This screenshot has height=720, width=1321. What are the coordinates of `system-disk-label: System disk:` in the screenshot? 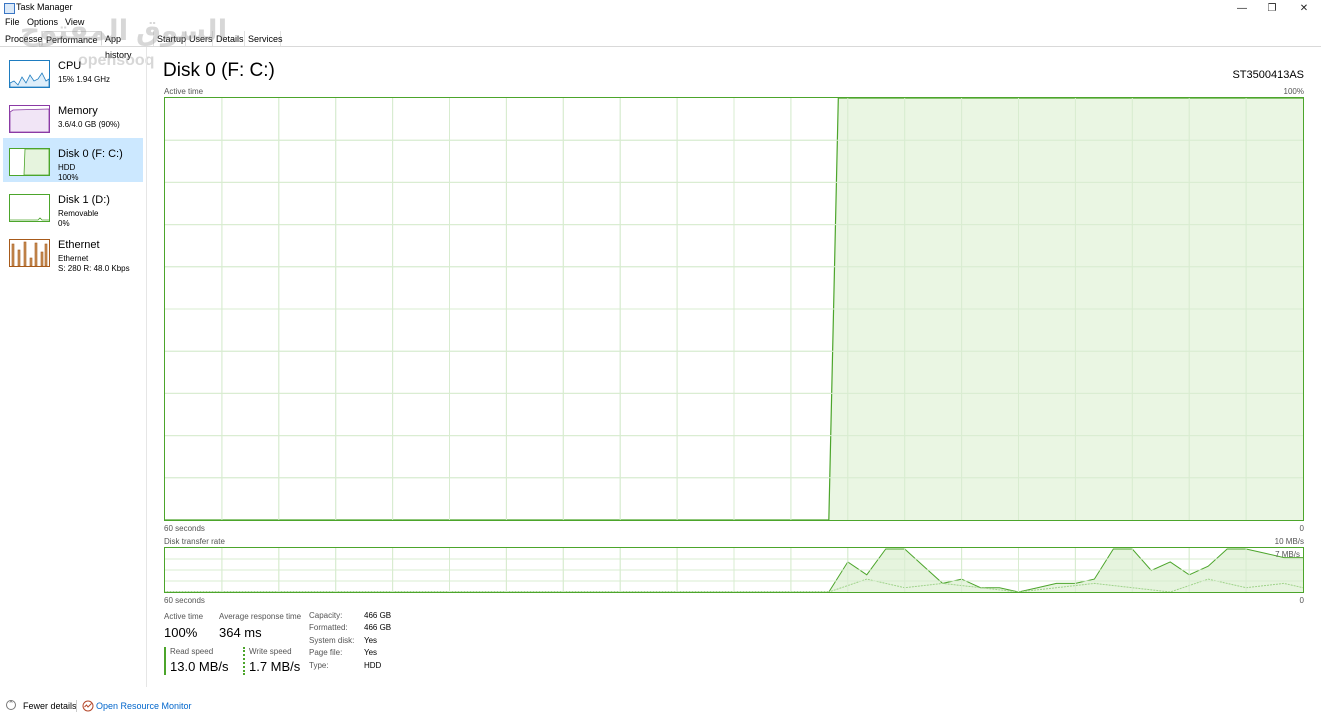 It's located at (332, 640).